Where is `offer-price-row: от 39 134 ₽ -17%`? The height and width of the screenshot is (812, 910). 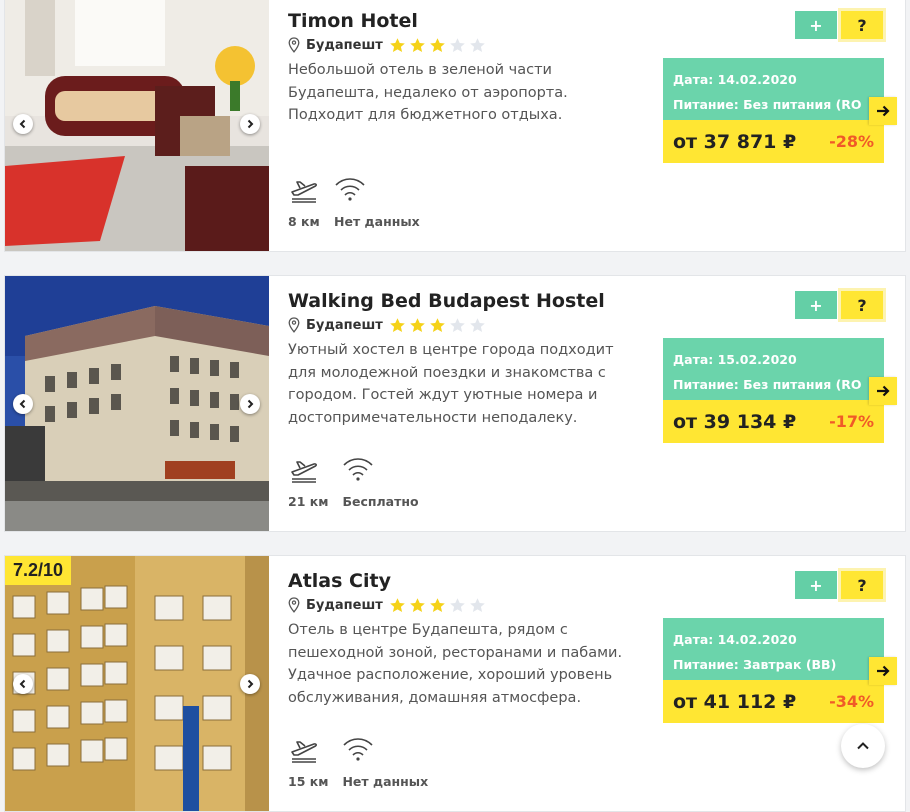 offer-price-row: от 39 134 ₽ -17% is located at coordinates (773, 421).